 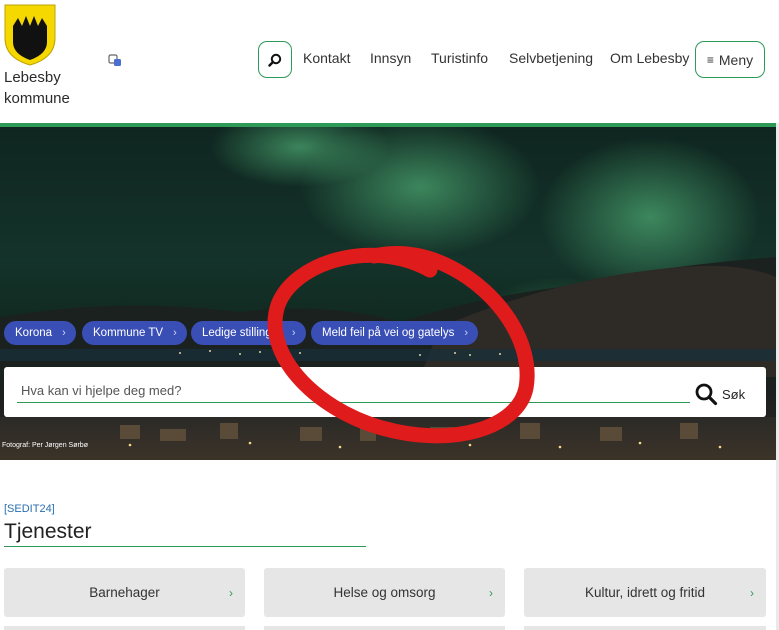 I want to click on header-search-button, so click(x=275, y=59).